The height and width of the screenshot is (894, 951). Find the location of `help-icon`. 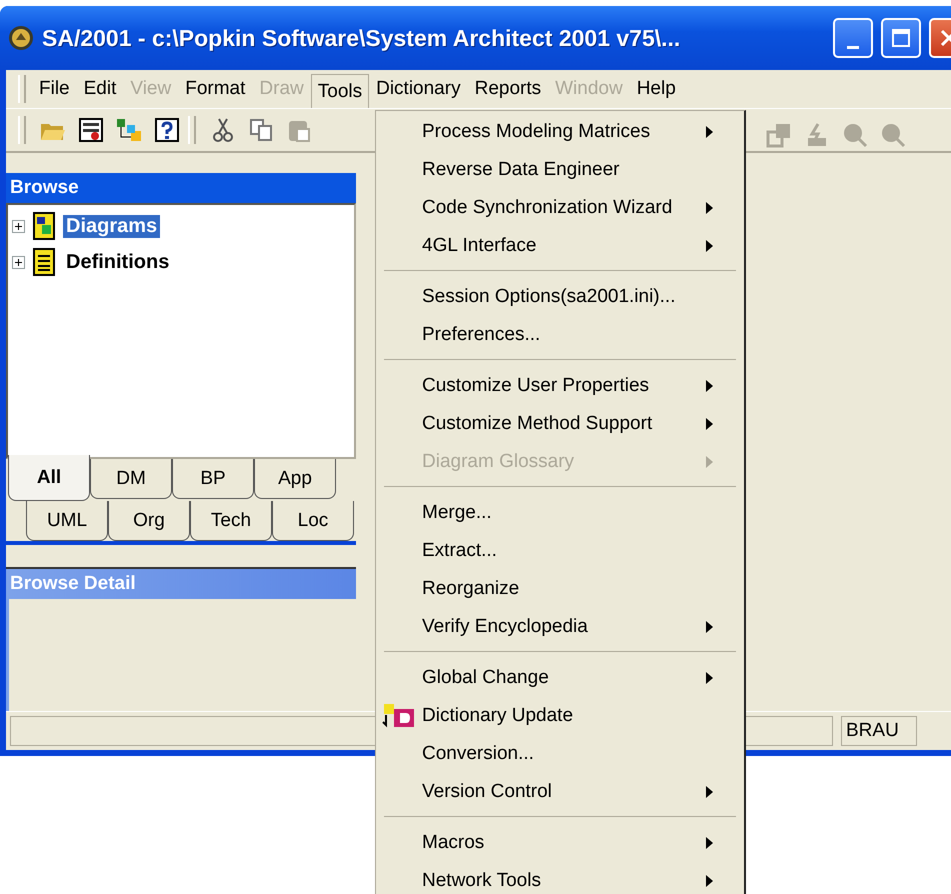

help-icon is located at coordinates (167, 130).